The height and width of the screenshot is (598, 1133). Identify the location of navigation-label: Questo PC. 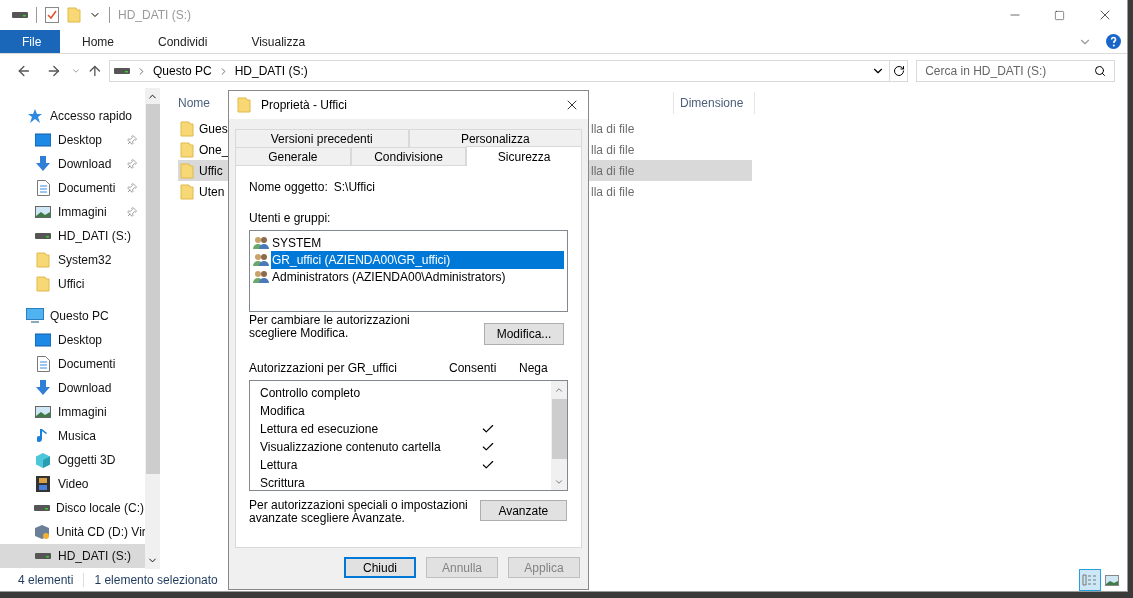
(79, 316).